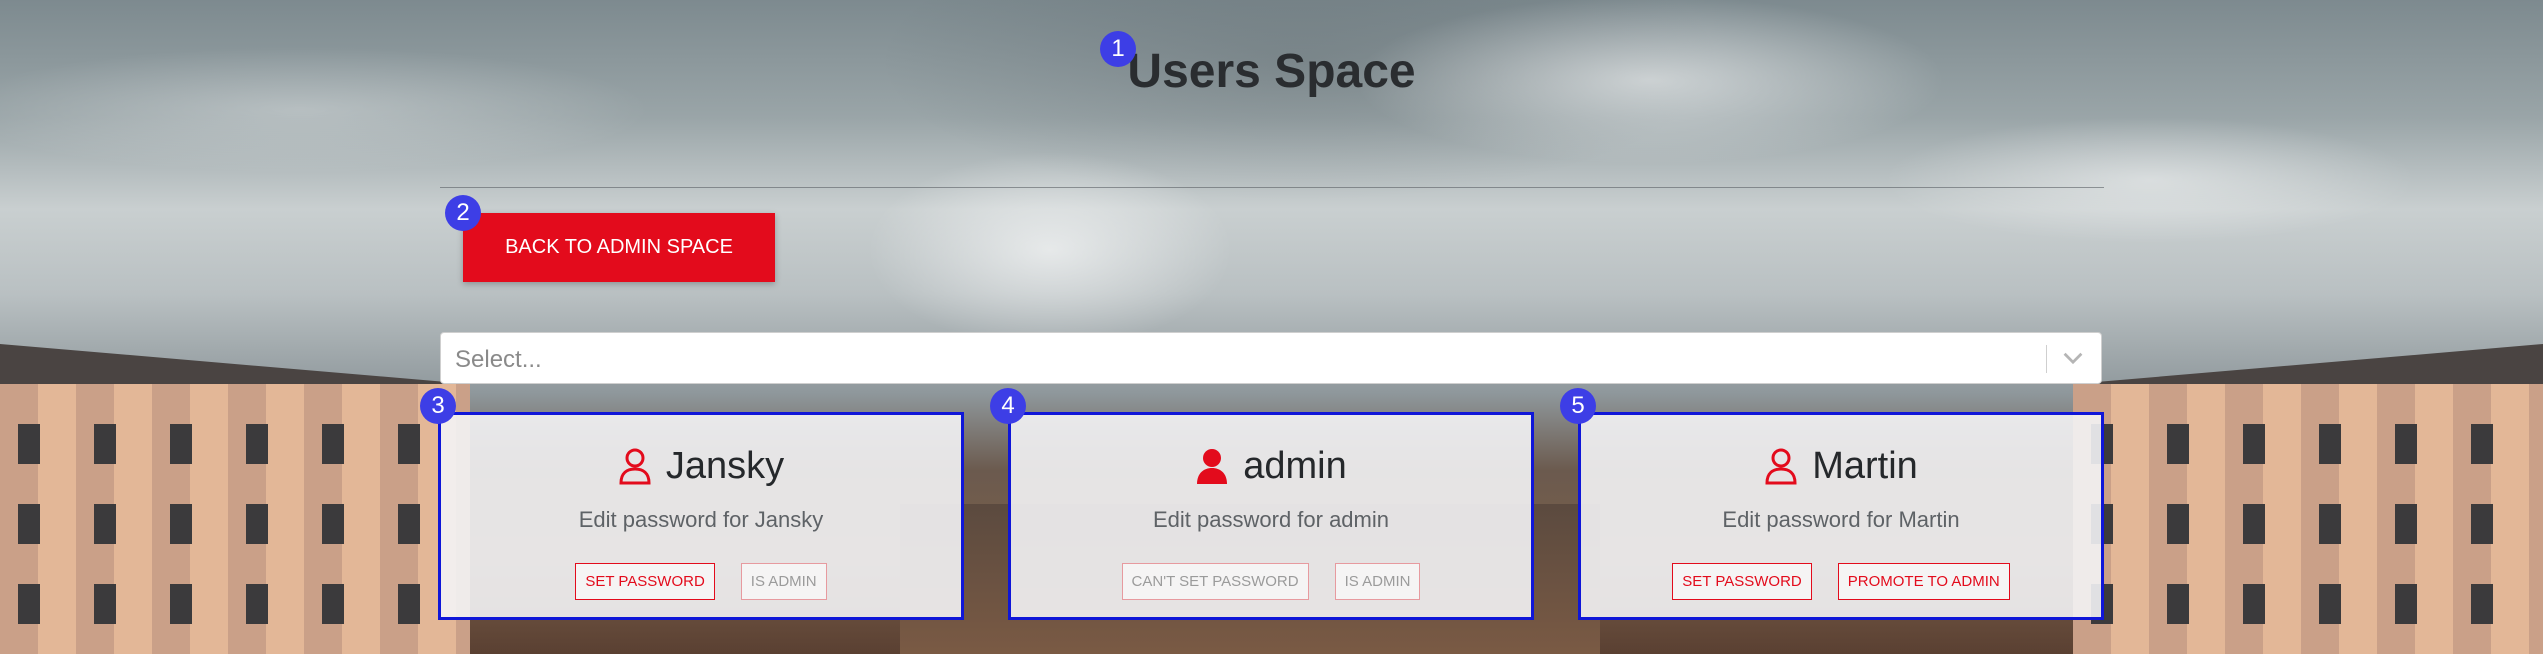 The height and width of the screenshot is (654, 2543). Describe the element at coordinates (1841, 519) in the screenshot. I see `user-subtitle: Edit password for Martin` at that location.